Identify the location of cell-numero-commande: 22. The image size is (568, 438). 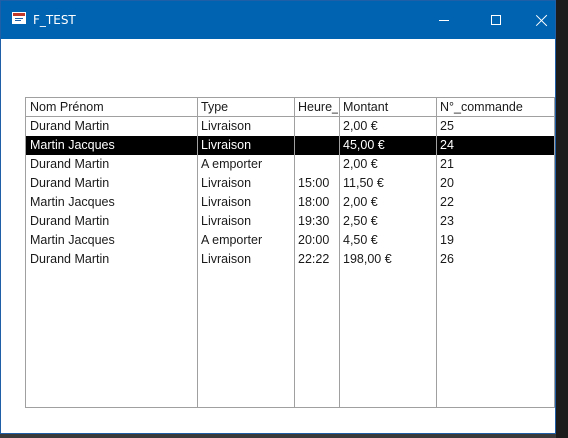
(447, 202).